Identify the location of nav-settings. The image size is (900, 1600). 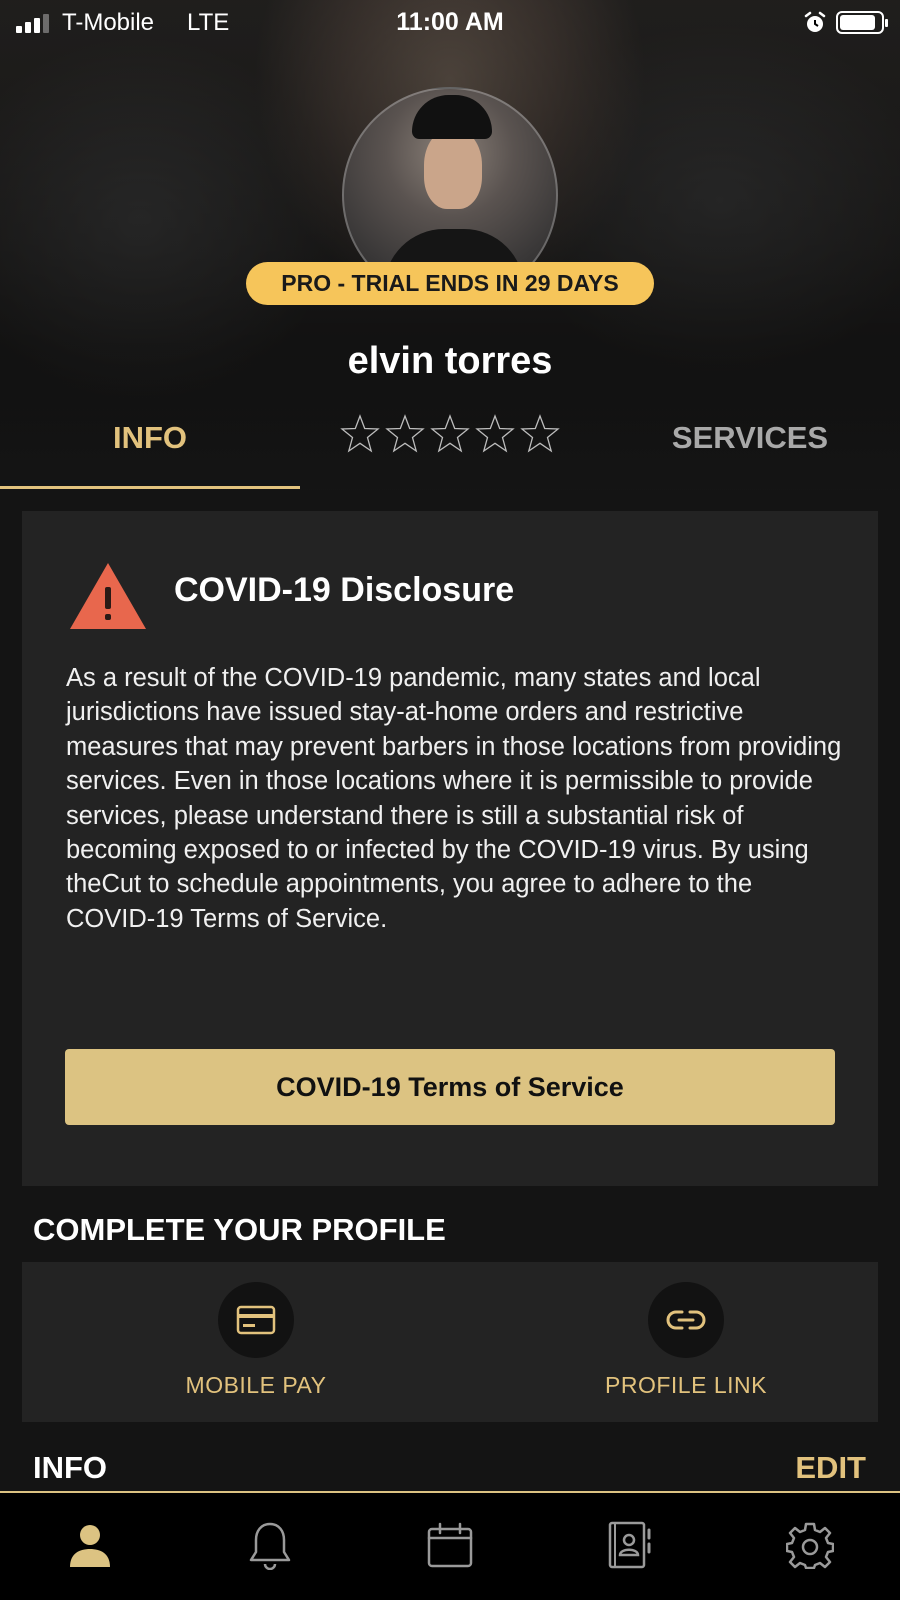
(810, 1545).